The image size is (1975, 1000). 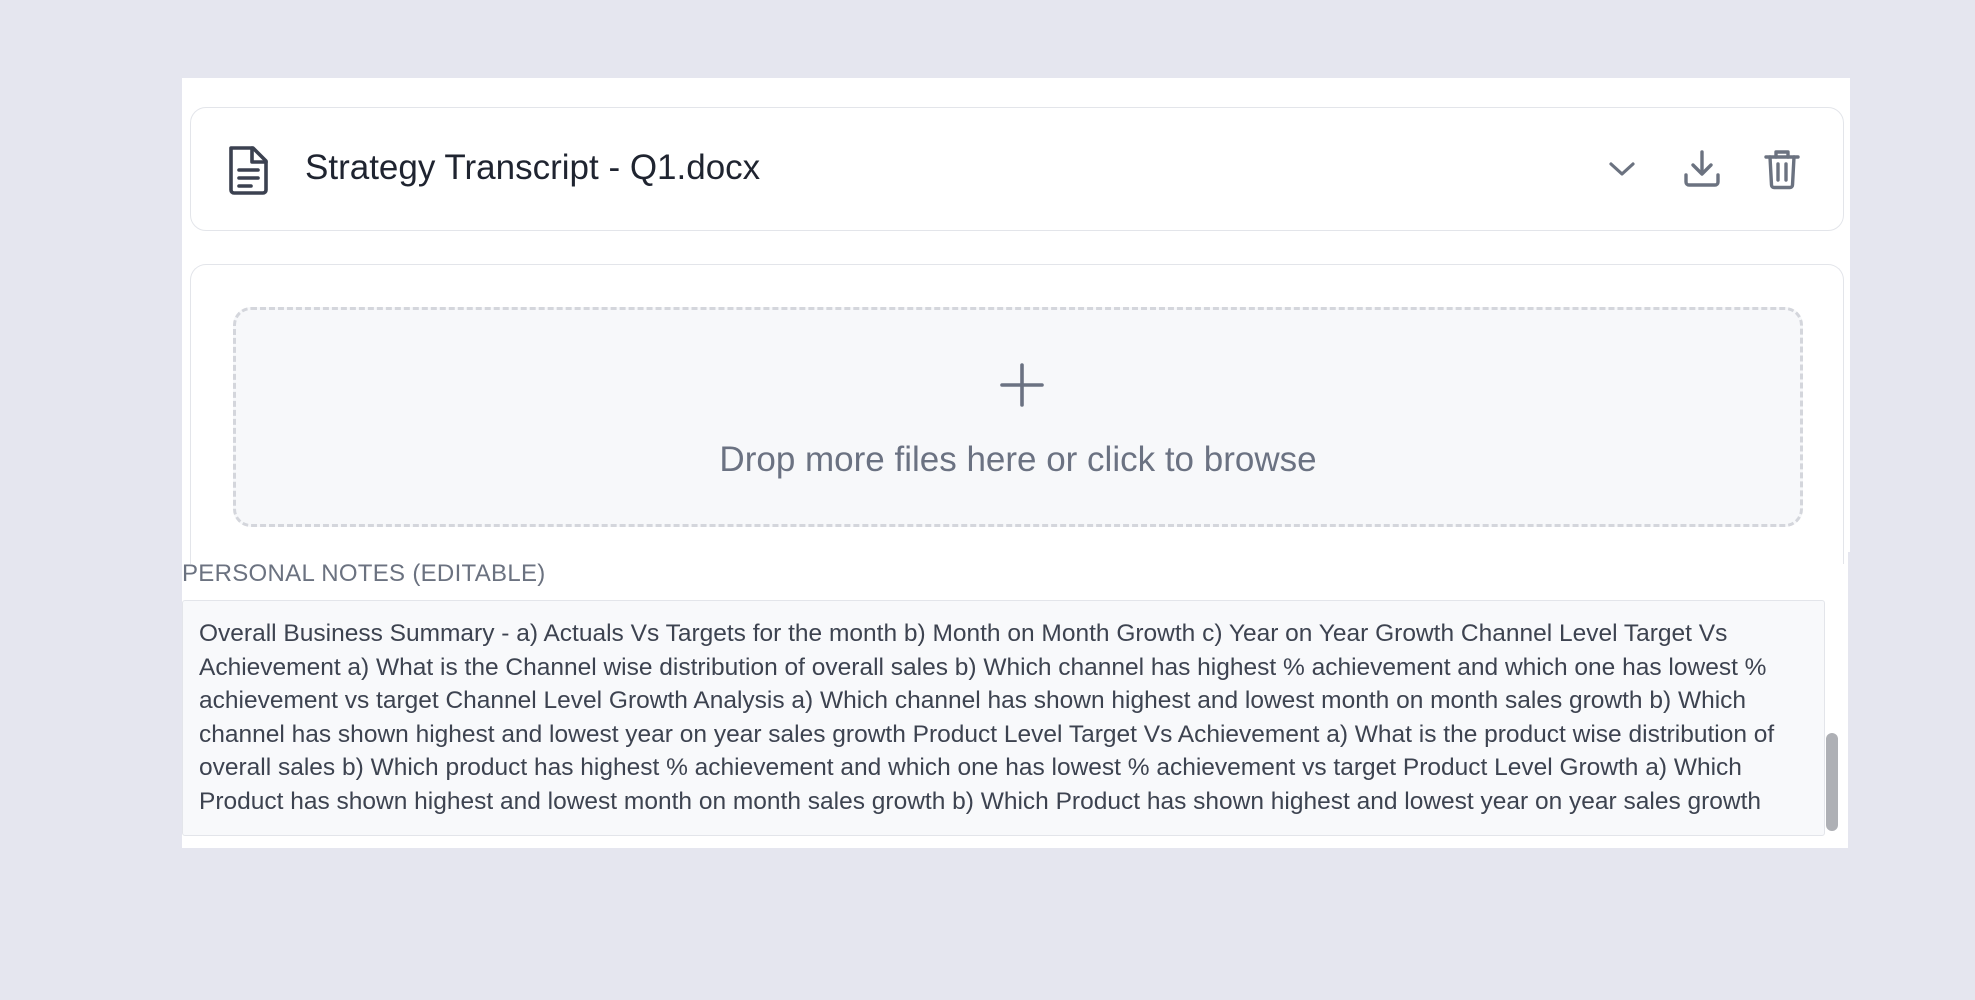 I want to click on panel-edge, so click(x=1852, y=700).